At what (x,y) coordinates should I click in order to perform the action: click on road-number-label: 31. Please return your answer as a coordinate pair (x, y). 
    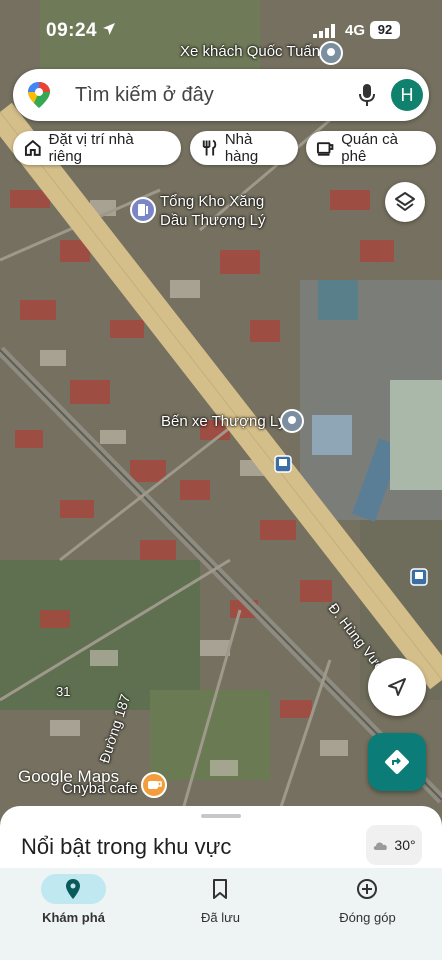
    Looking at the image, I should click on (63, 691).